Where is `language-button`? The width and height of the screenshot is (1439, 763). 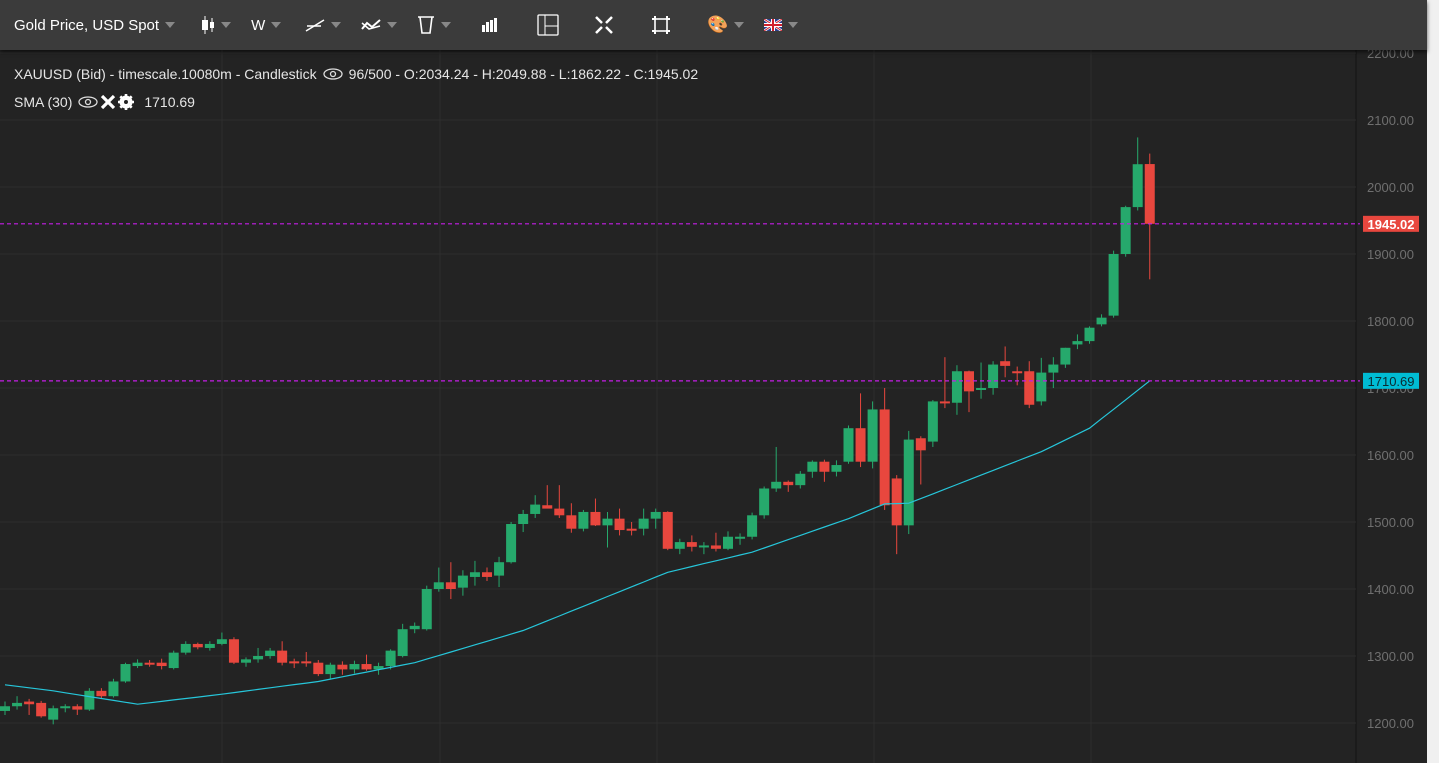 language-button is located at coordinates (781, 25).